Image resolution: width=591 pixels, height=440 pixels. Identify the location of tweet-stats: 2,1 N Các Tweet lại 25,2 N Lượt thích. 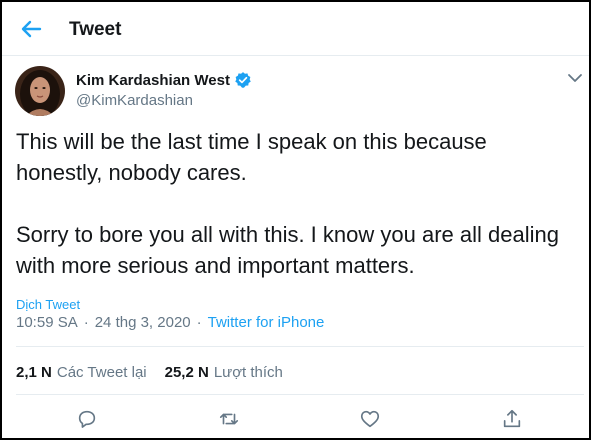
(158, 372).